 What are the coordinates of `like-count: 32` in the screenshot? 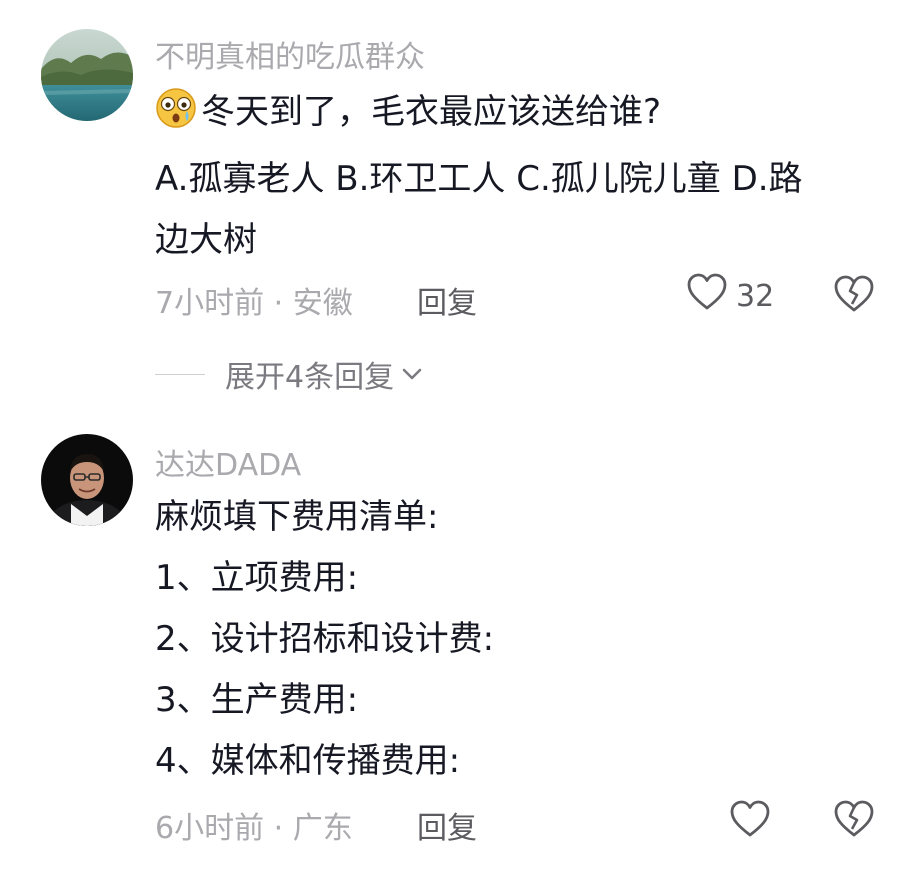 It's located at (755, 296).